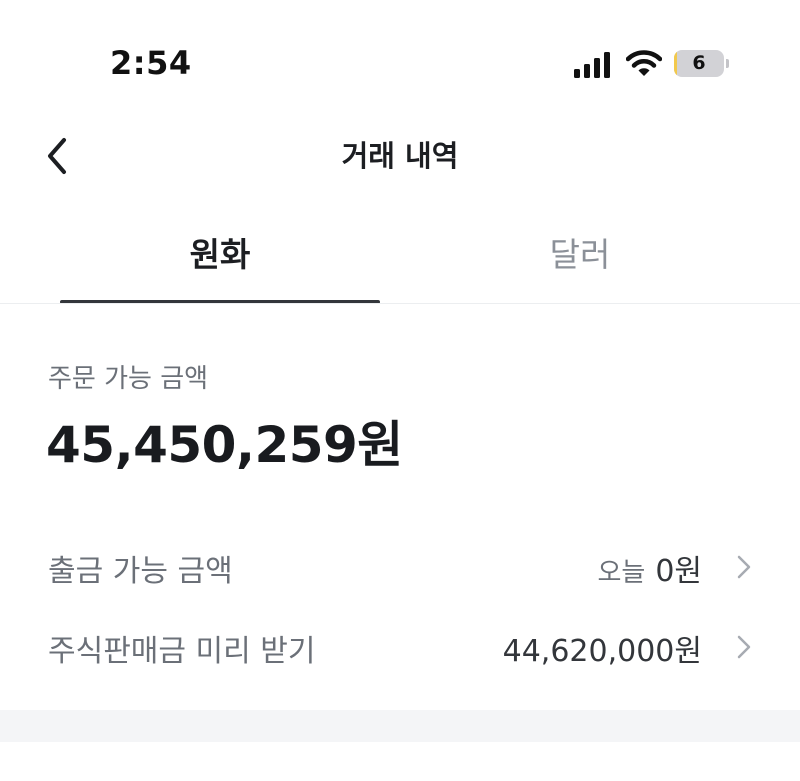 The width and height of the screenshot is (800, 781). What do you see at coordinates (151, 63) in the screenshot?
I see `status-time: 2:54` at bounding box center [151, 63].